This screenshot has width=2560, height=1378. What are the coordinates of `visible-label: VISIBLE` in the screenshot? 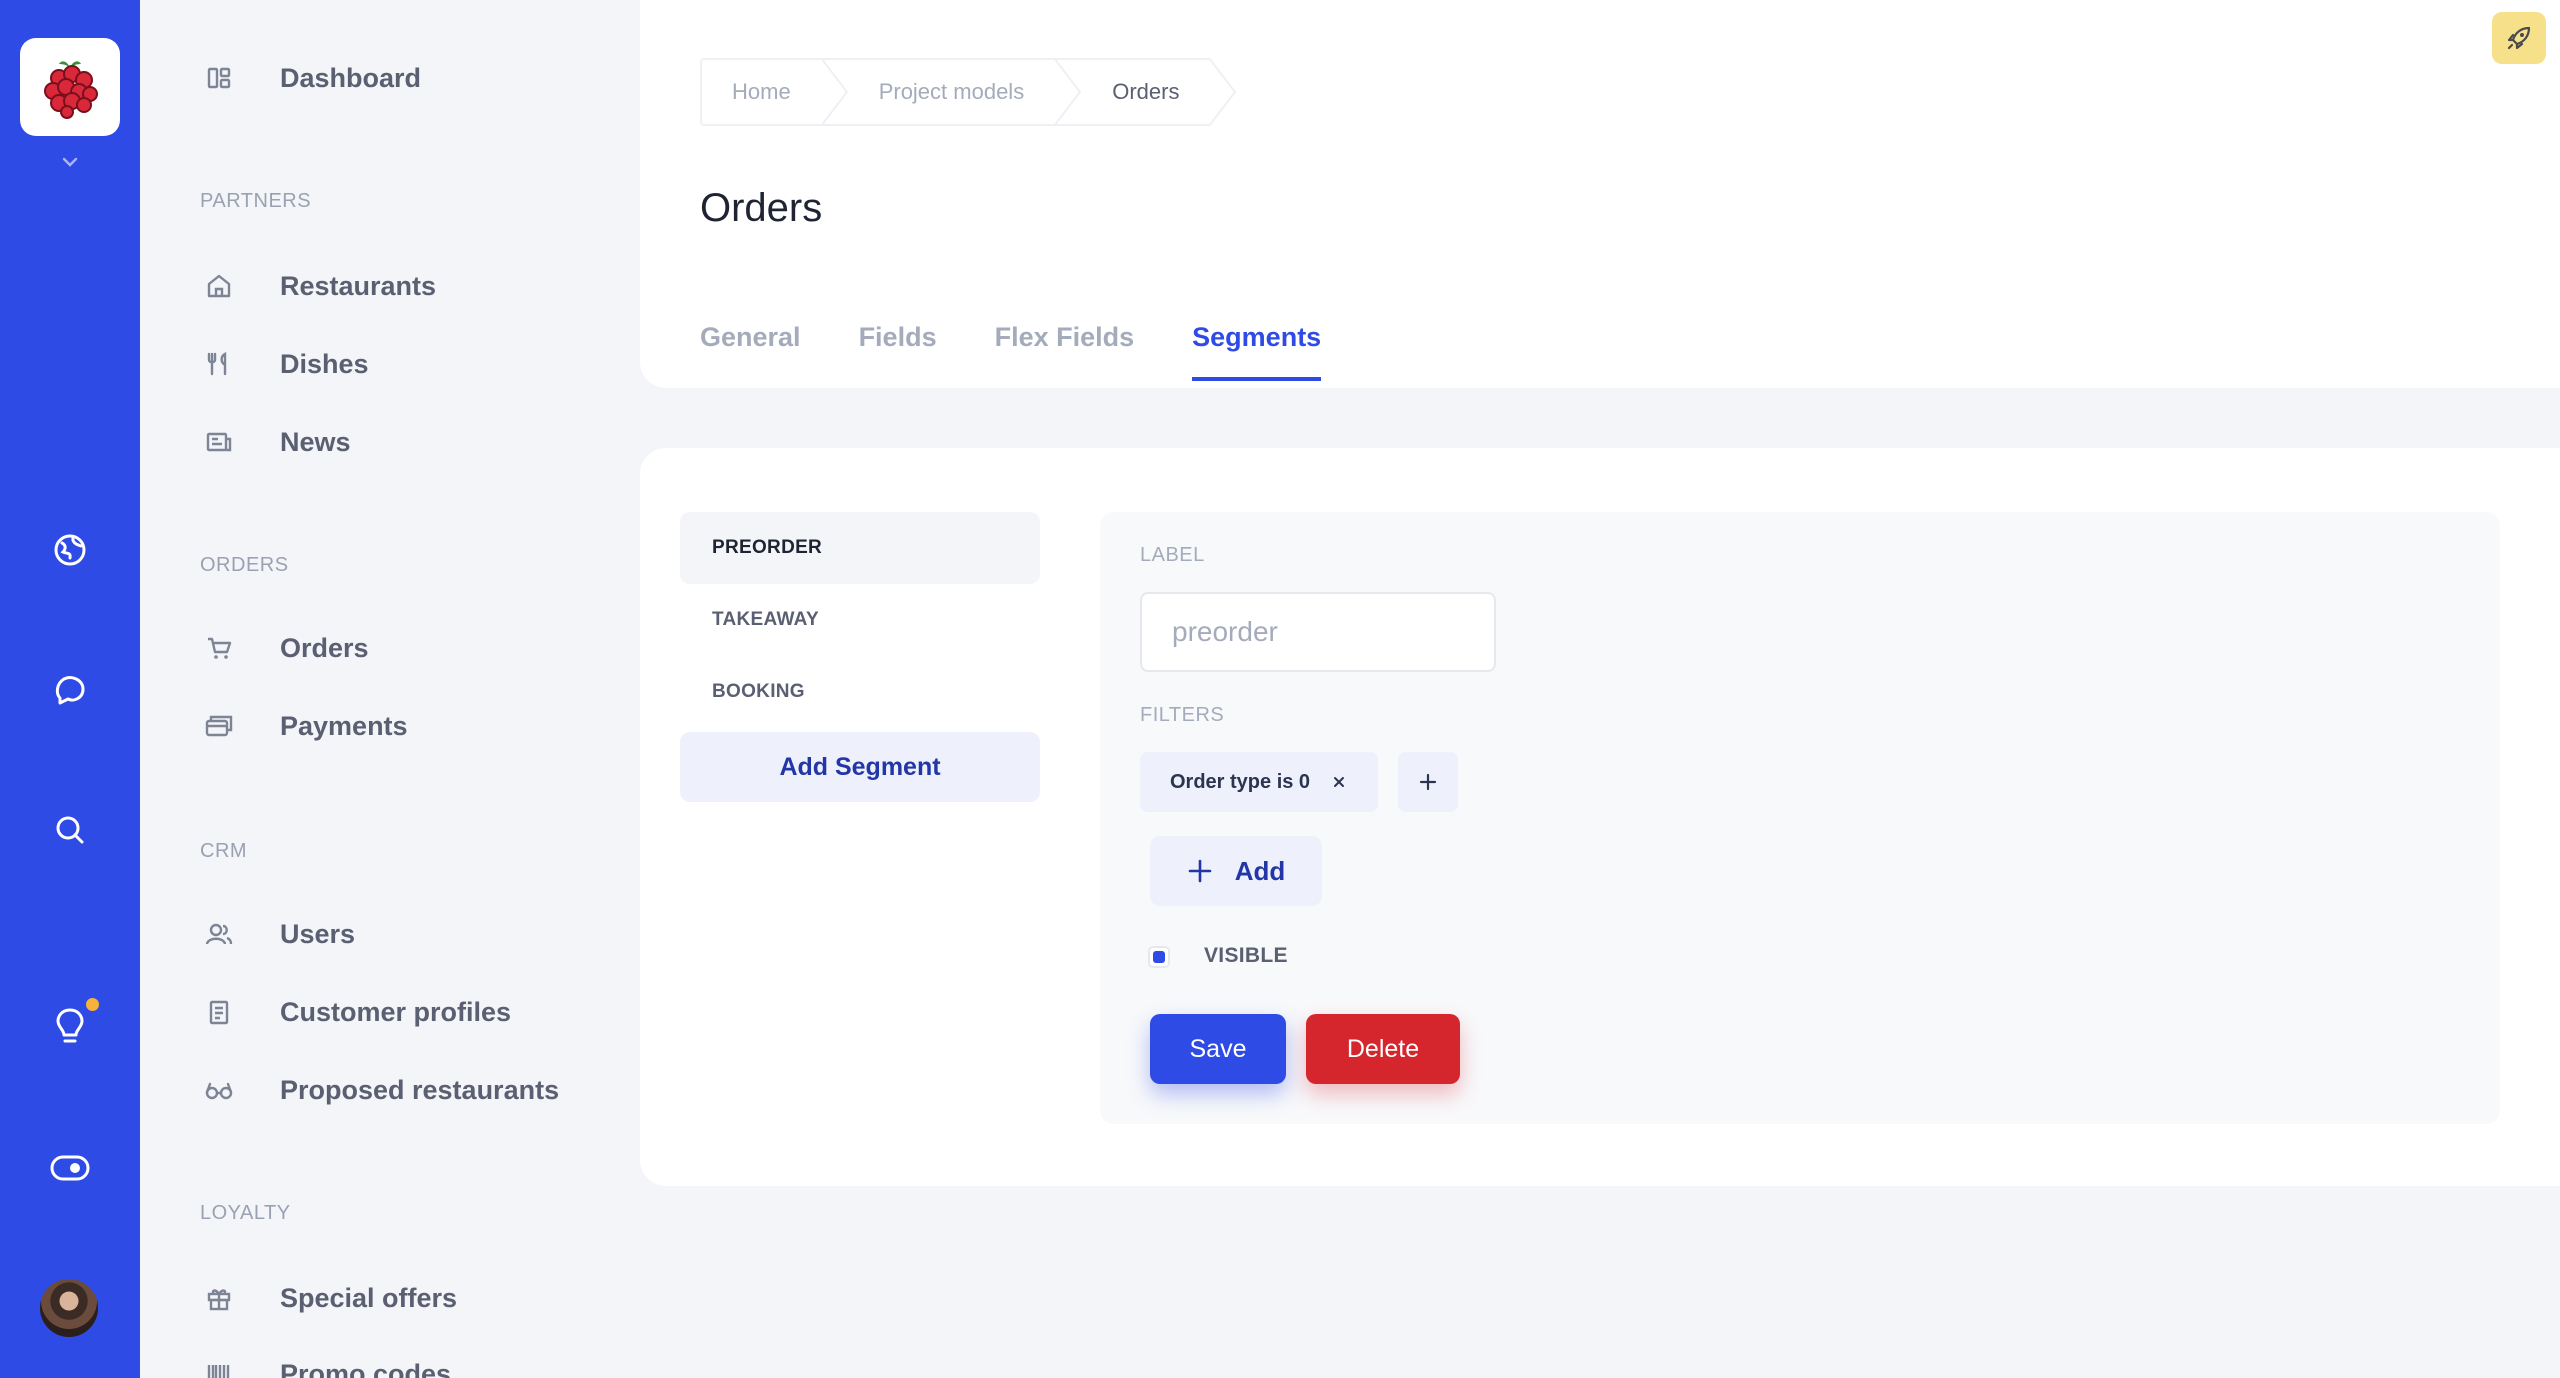 It's located at (1246, 955).